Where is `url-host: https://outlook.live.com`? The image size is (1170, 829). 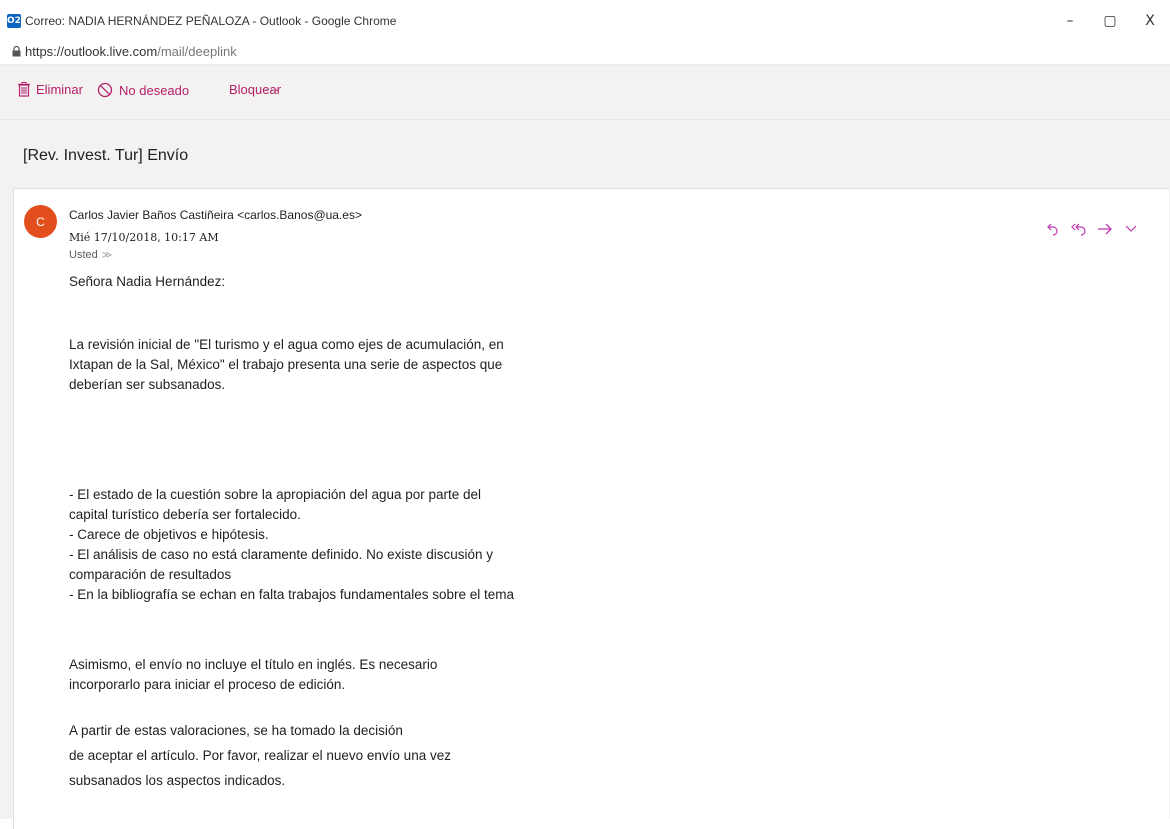
url-host: https://outlook.live.com is located at coordinates (91, 51).